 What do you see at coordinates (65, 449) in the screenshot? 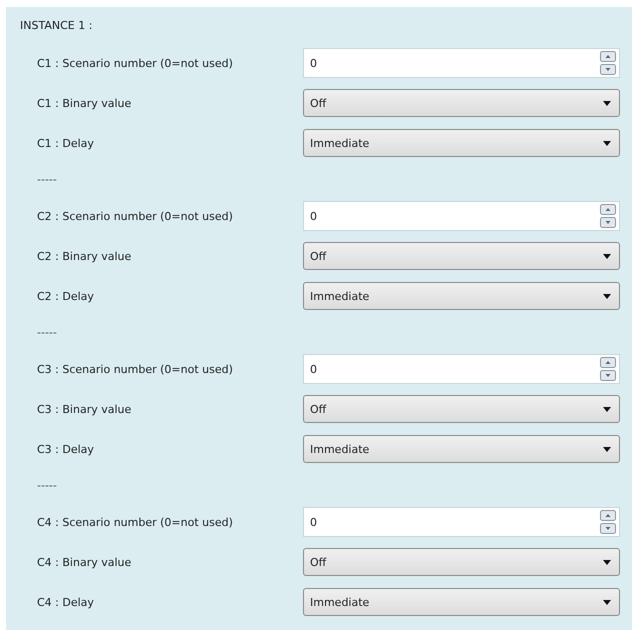
I see `parameter-label: C3 : Delay` at bounding box center [65, 449].